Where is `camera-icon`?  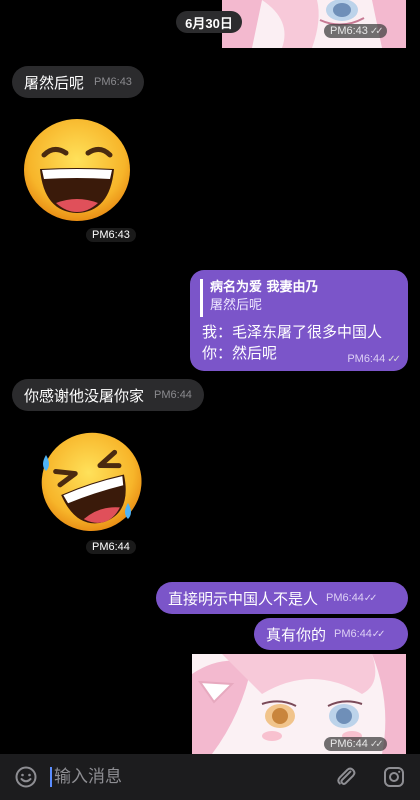
camera-icon is located at coordinates (394, 777).